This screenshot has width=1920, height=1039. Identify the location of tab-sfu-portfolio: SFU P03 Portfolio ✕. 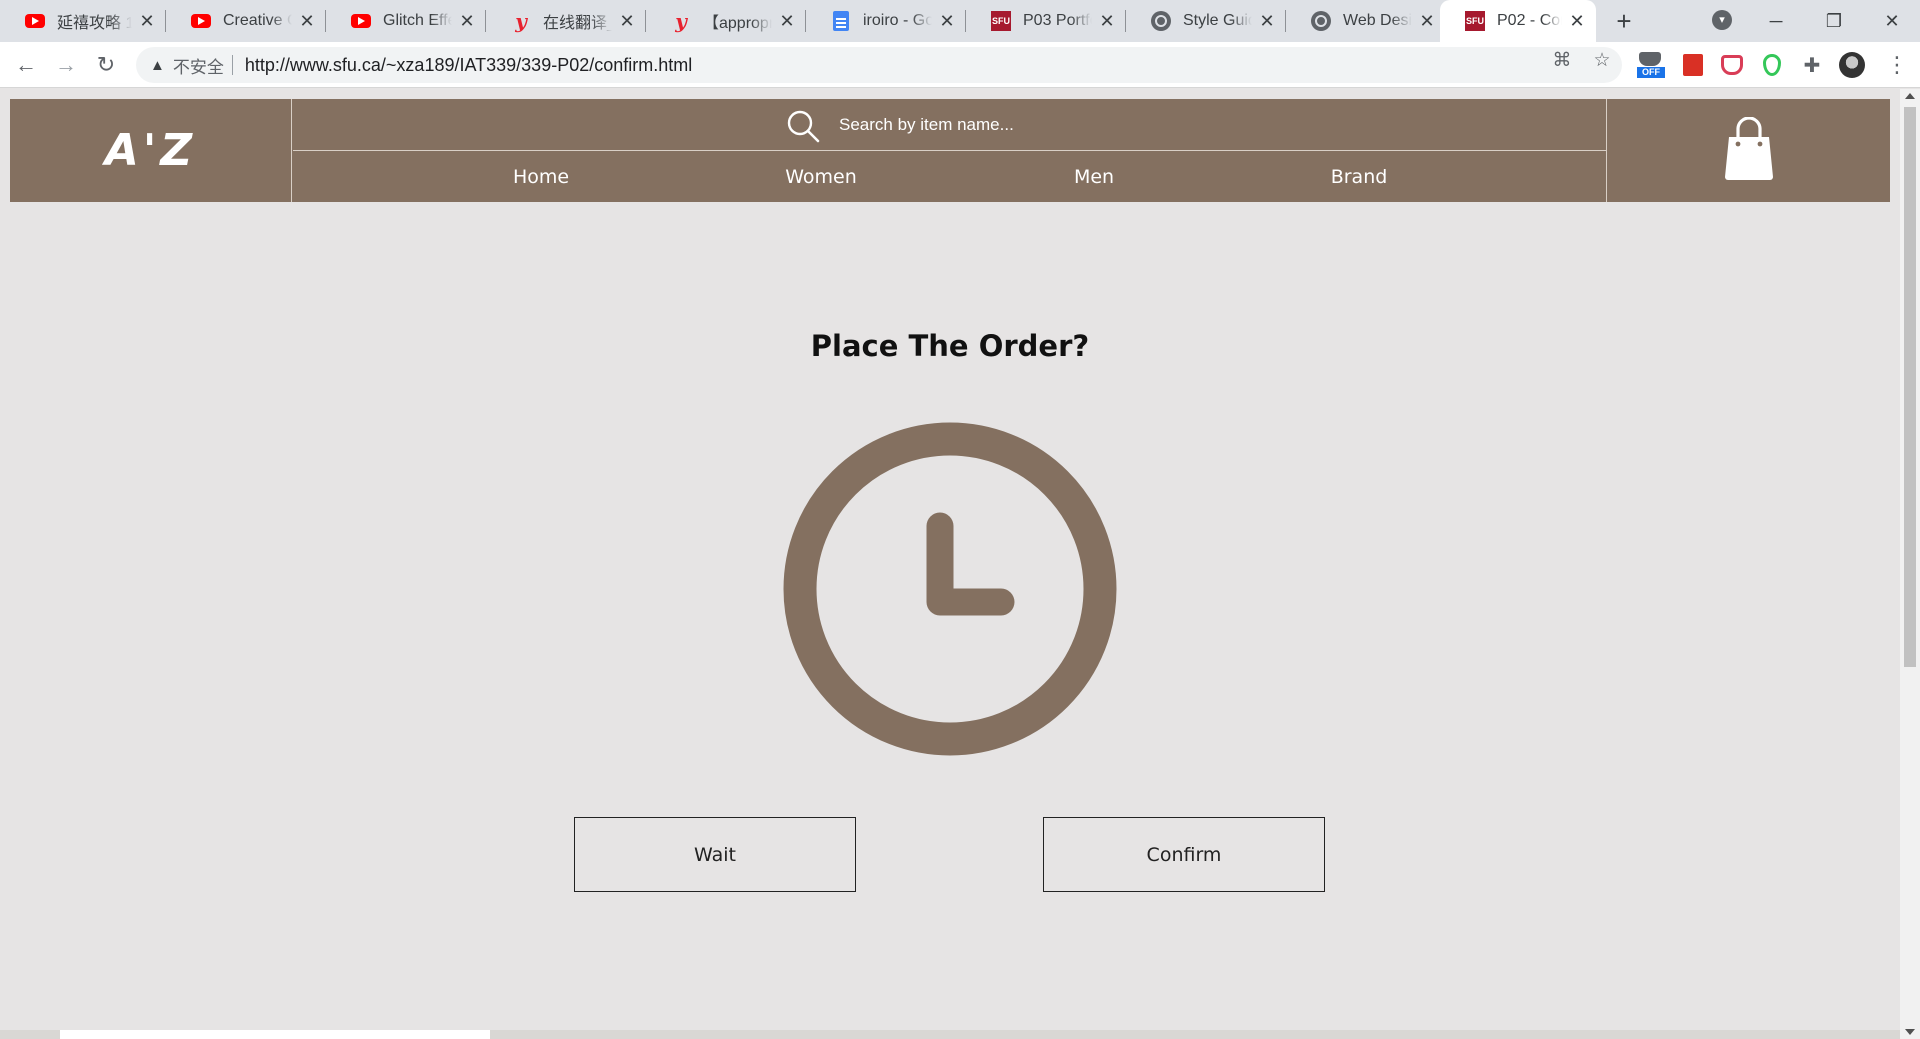
(1046, 21).